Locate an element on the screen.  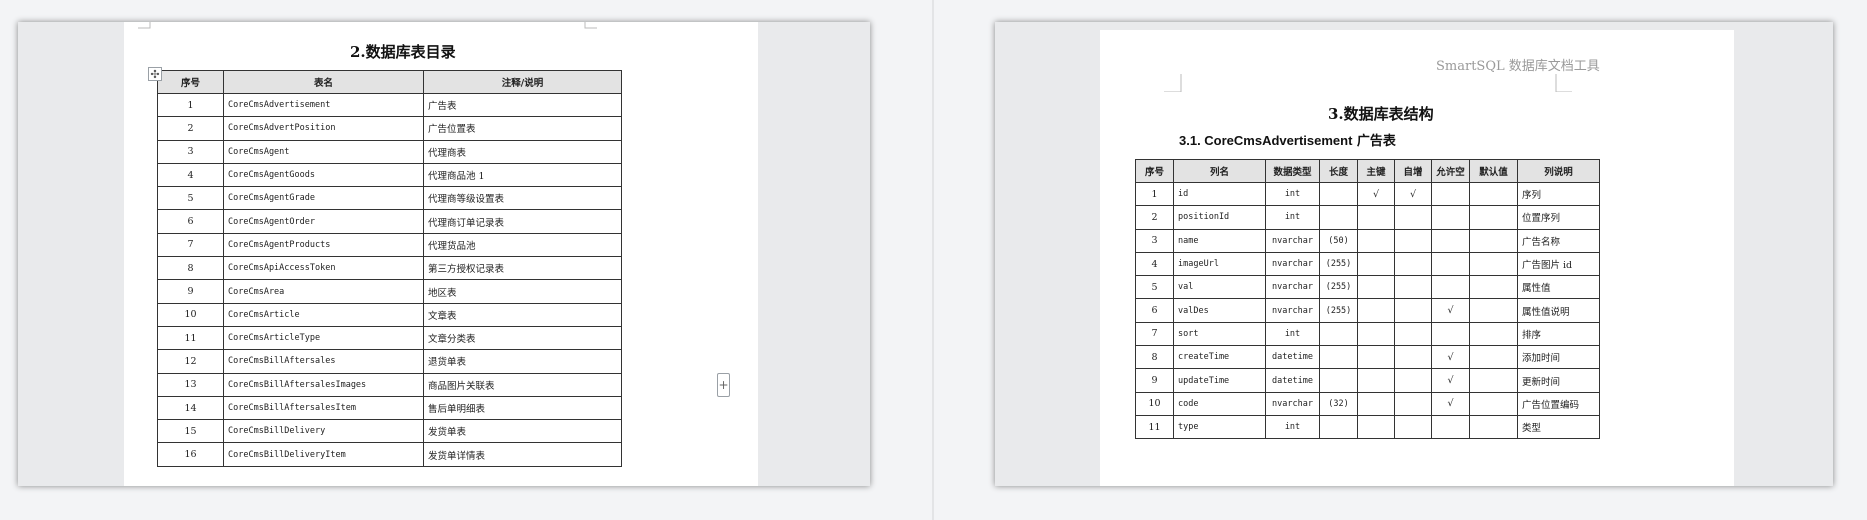
table-row: 12 CoreCmsBillAftersales 退货单表 is located at coordinates (389, 361).